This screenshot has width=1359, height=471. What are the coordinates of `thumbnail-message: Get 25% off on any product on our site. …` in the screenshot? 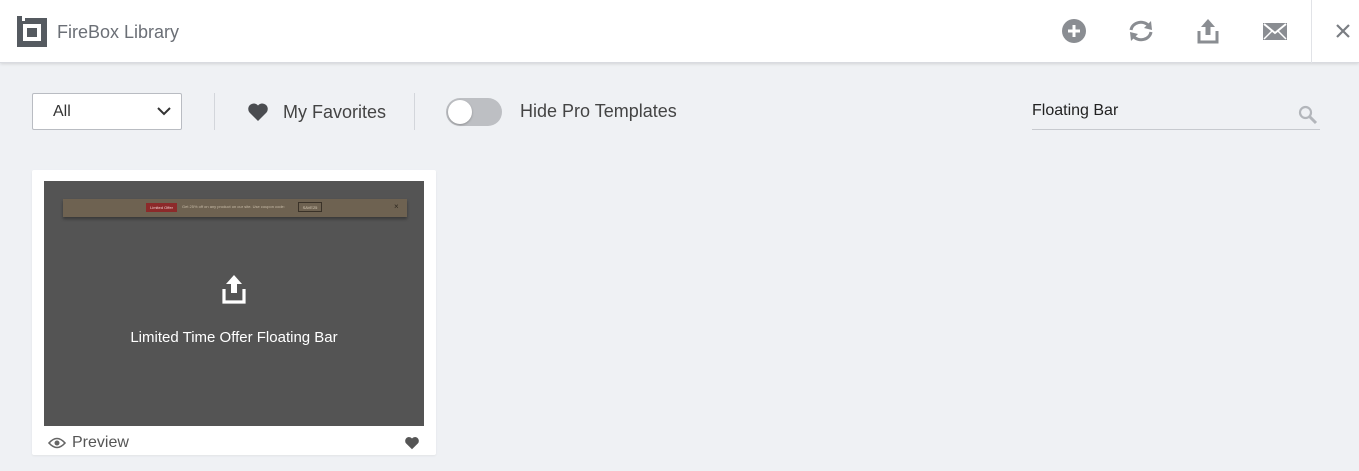 It's located at (233, 206).